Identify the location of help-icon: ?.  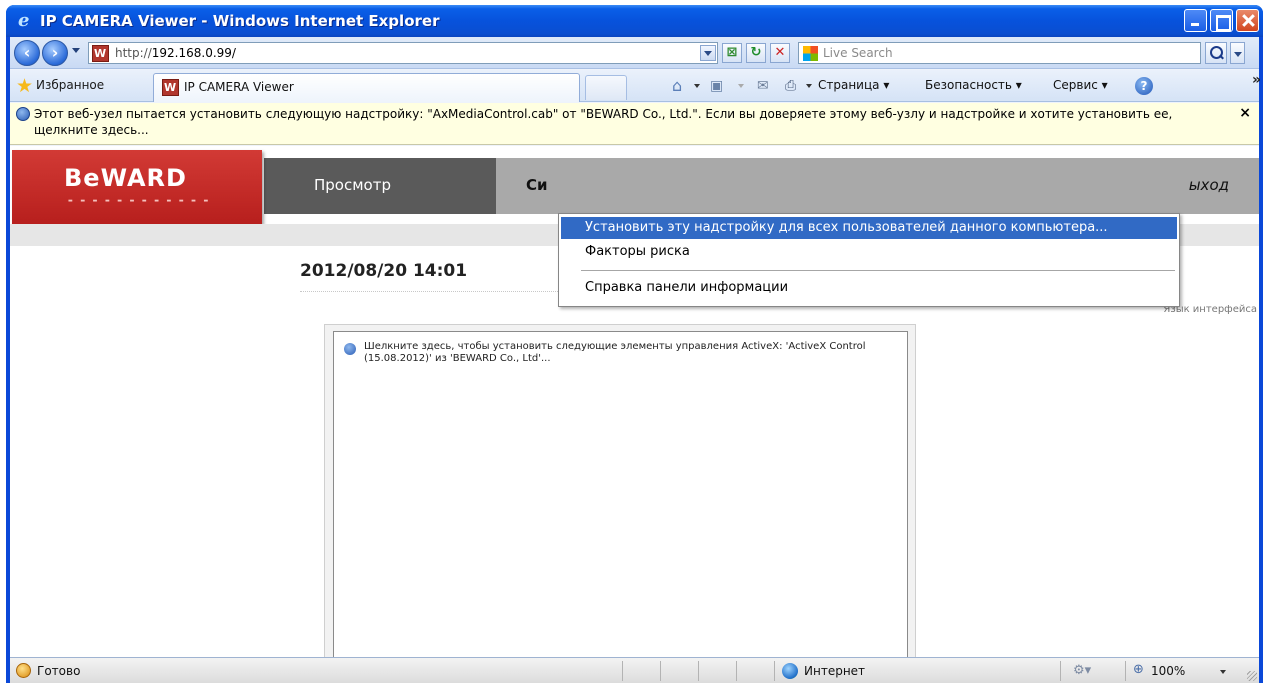
(1144, 86).